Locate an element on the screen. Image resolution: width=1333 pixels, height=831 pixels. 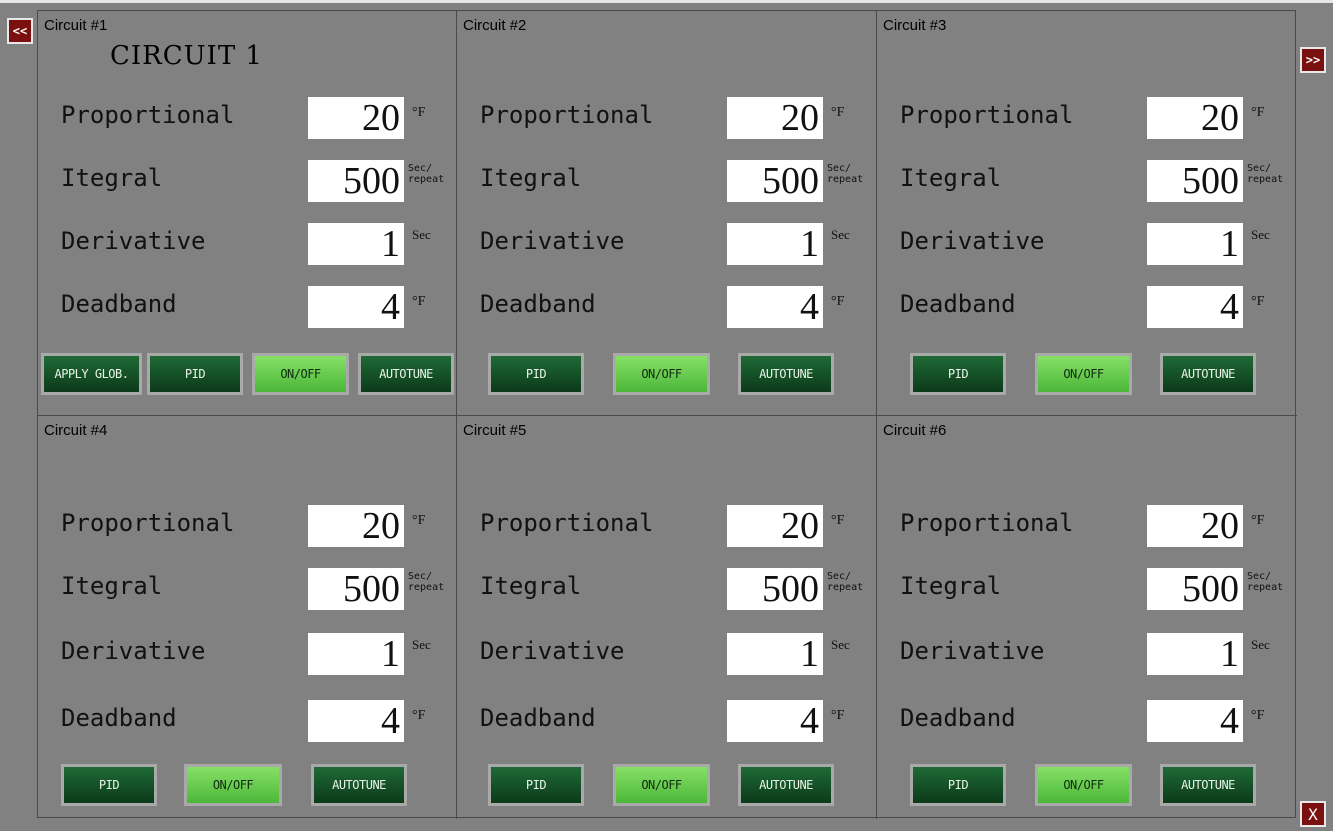
panel-title: Circuit #3 is located at coordinates (915, 25).